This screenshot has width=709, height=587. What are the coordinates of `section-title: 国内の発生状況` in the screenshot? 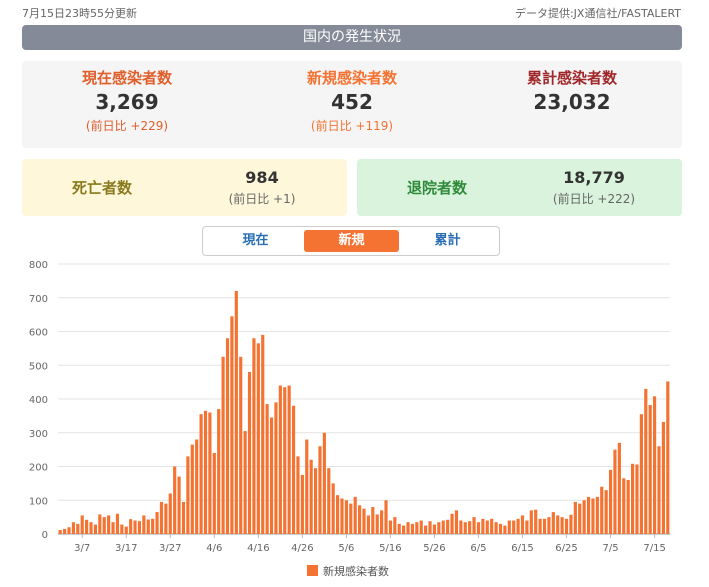 It's located at (352, 37).